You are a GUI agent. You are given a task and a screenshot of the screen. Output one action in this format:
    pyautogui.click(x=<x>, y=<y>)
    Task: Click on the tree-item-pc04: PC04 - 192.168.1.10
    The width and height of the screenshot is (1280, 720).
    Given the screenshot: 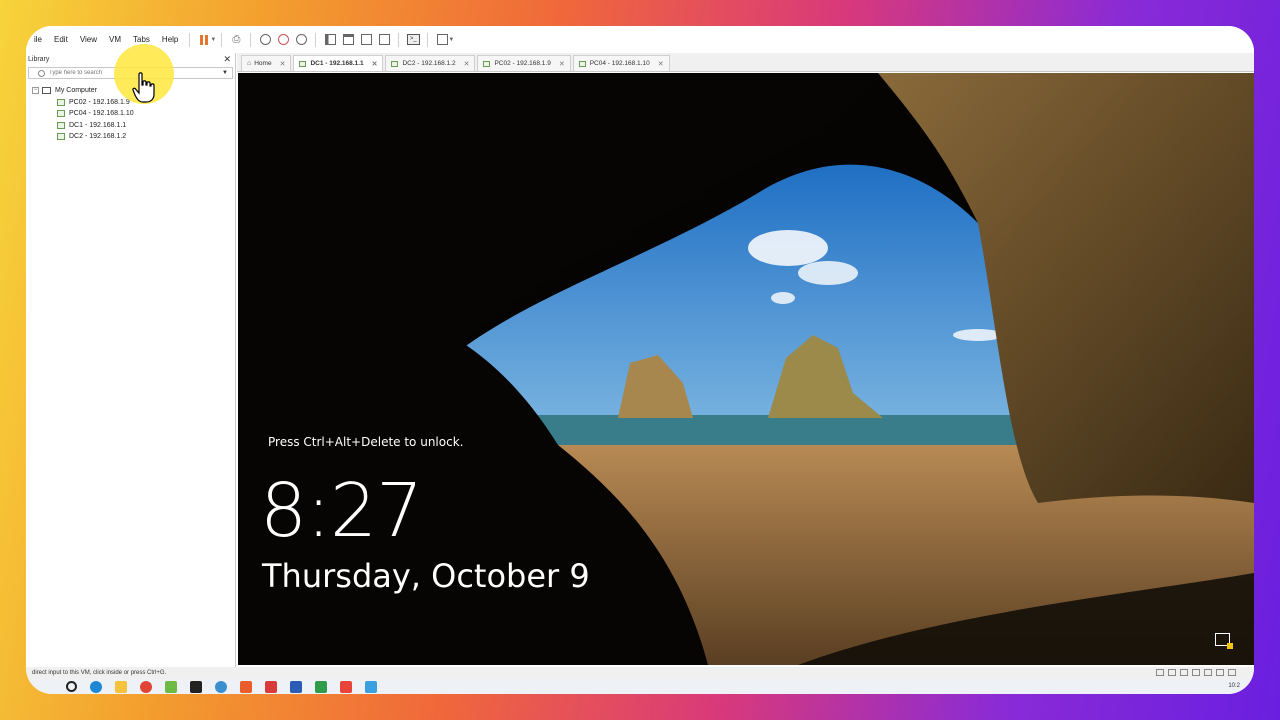 What is the action you would take?
    pyautogui.click(x=133, y=114)
    